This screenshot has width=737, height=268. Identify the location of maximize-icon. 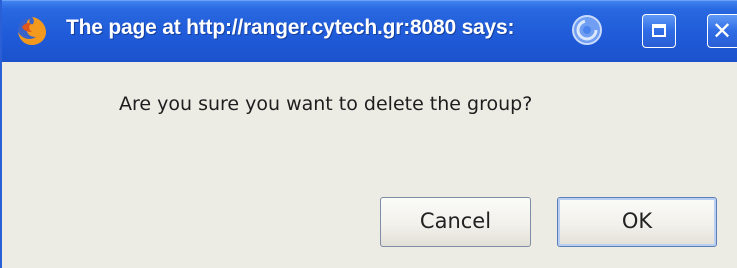
(659, 30).